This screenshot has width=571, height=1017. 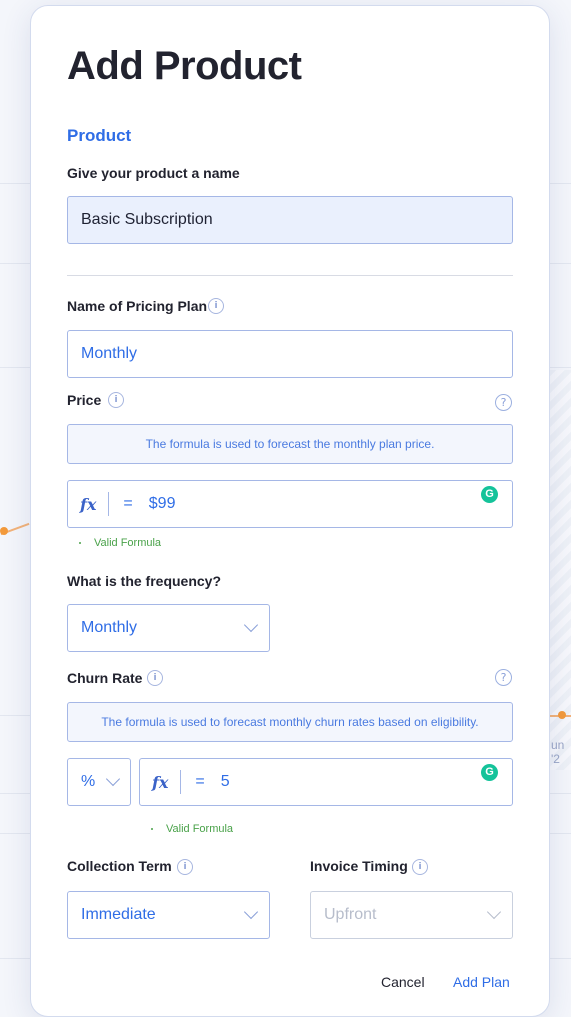 What do you see at coordinates (559, 570) in the screenshot?
I see `bg-hatched-region` at bounding box center [559, 570].